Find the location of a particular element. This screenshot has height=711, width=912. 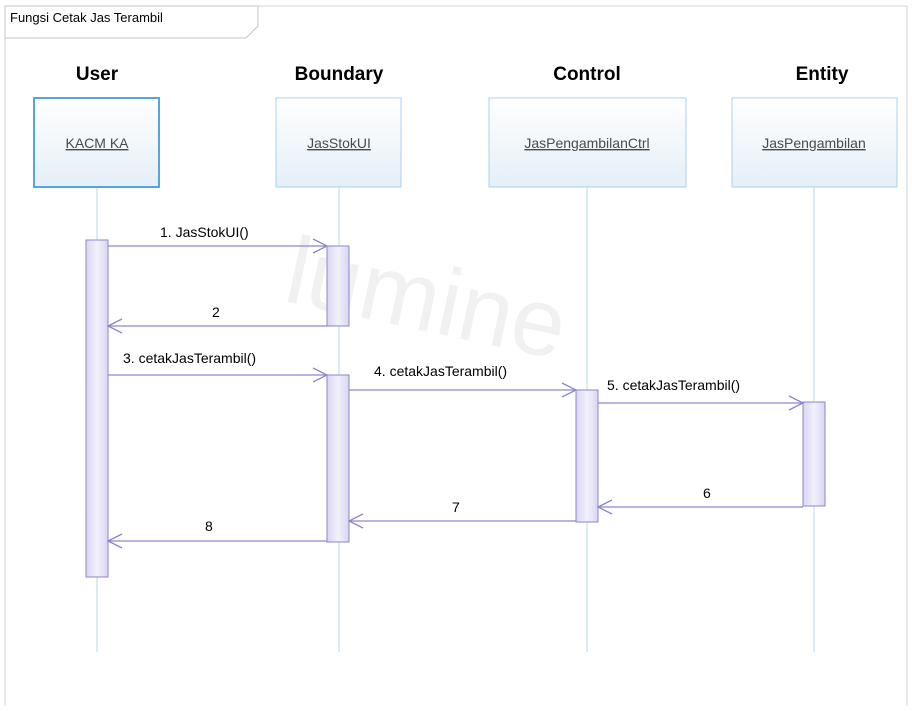

object-entity-label: JasPengambilan is located at coordinates (814, 143).